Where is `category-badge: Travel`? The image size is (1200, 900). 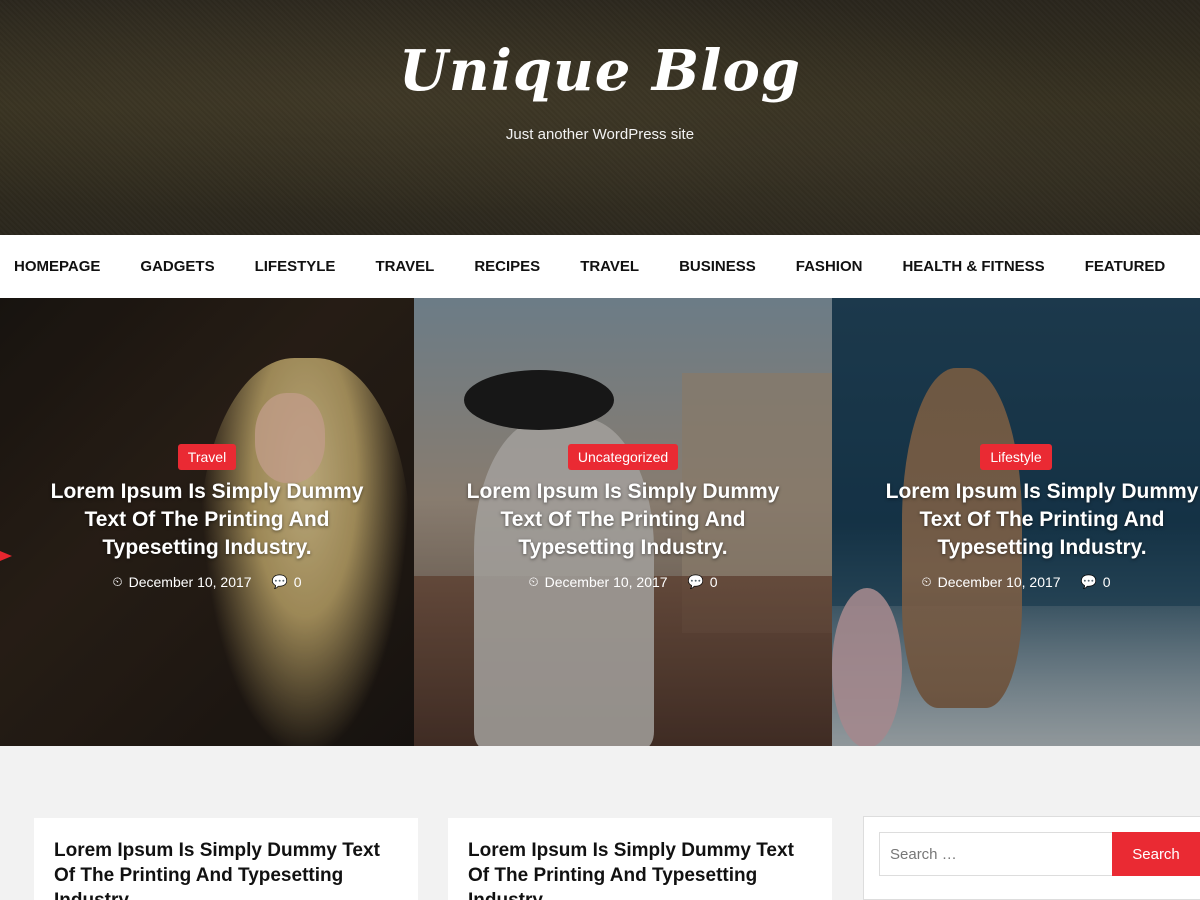 category-badge: Travel is located at coordinates (207, 457).